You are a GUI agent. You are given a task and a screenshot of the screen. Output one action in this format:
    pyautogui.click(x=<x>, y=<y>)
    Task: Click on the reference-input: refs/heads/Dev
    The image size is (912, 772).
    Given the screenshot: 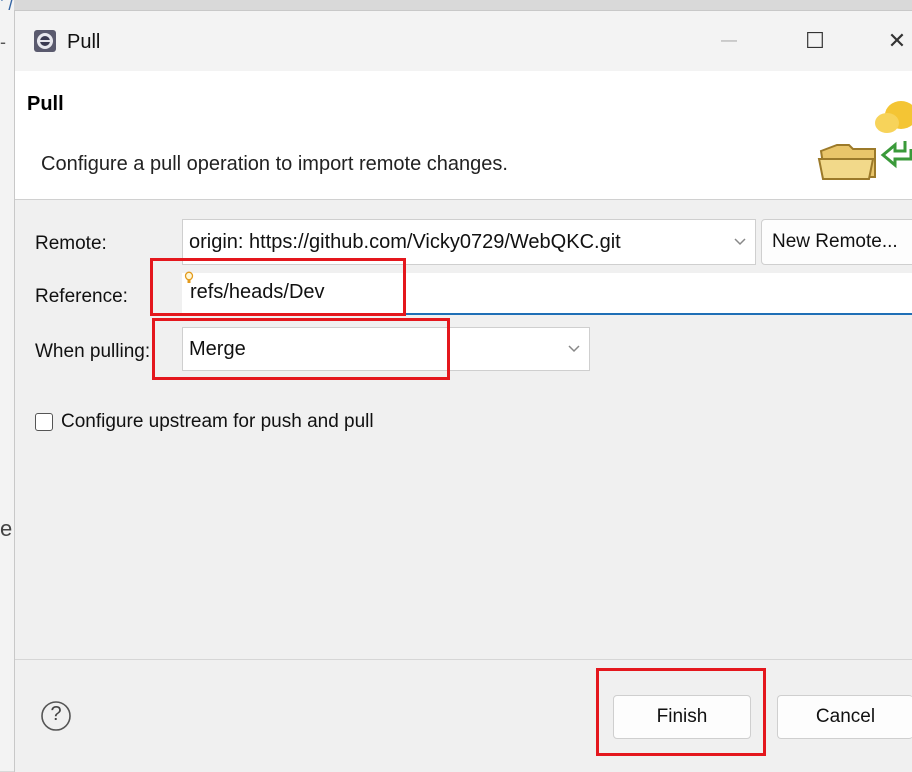 What is the action you would take?
    pyautogui.click(x=547, y=293)
    